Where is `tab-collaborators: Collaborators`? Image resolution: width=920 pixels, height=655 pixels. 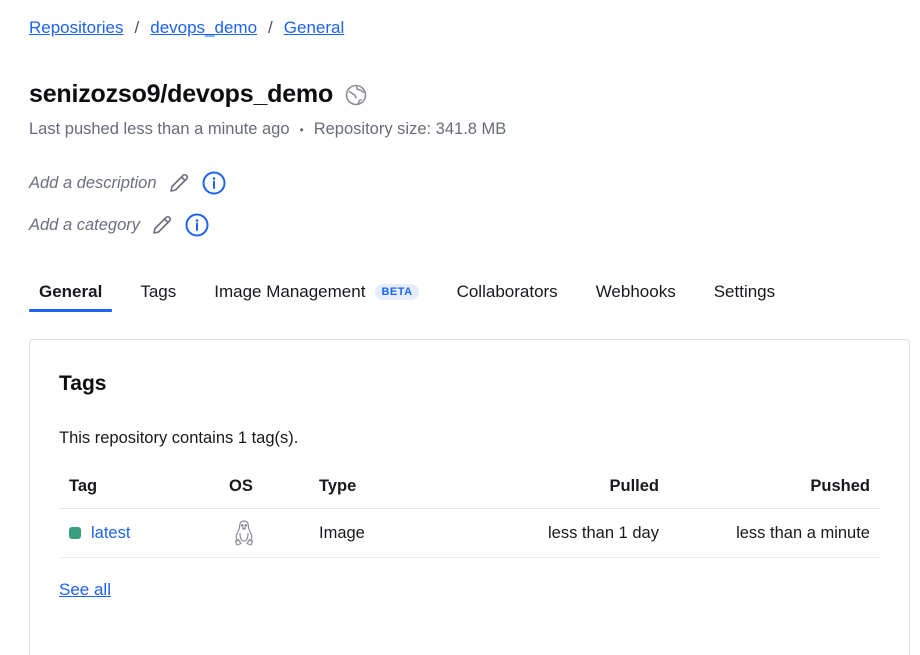
tab-collaborators: Collaborators is located at coordinates (507, 295).